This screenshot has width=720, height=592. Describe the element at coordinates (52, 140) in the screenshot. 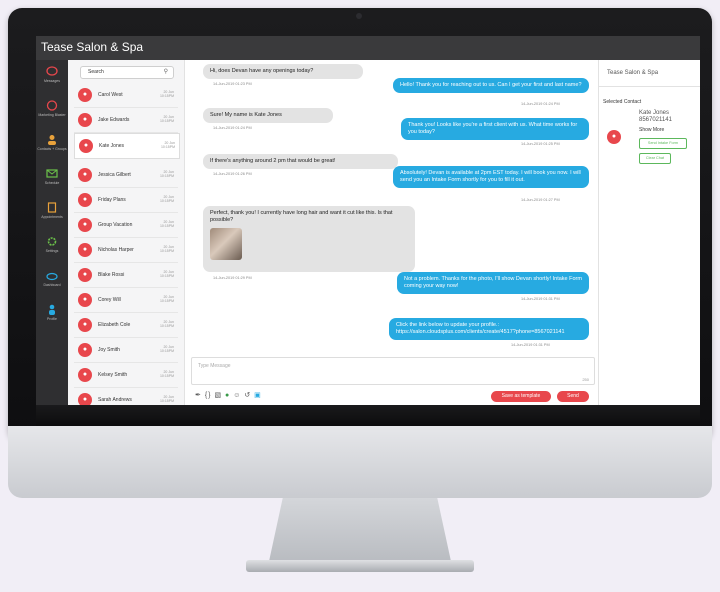

I see `people-icon` at that location.